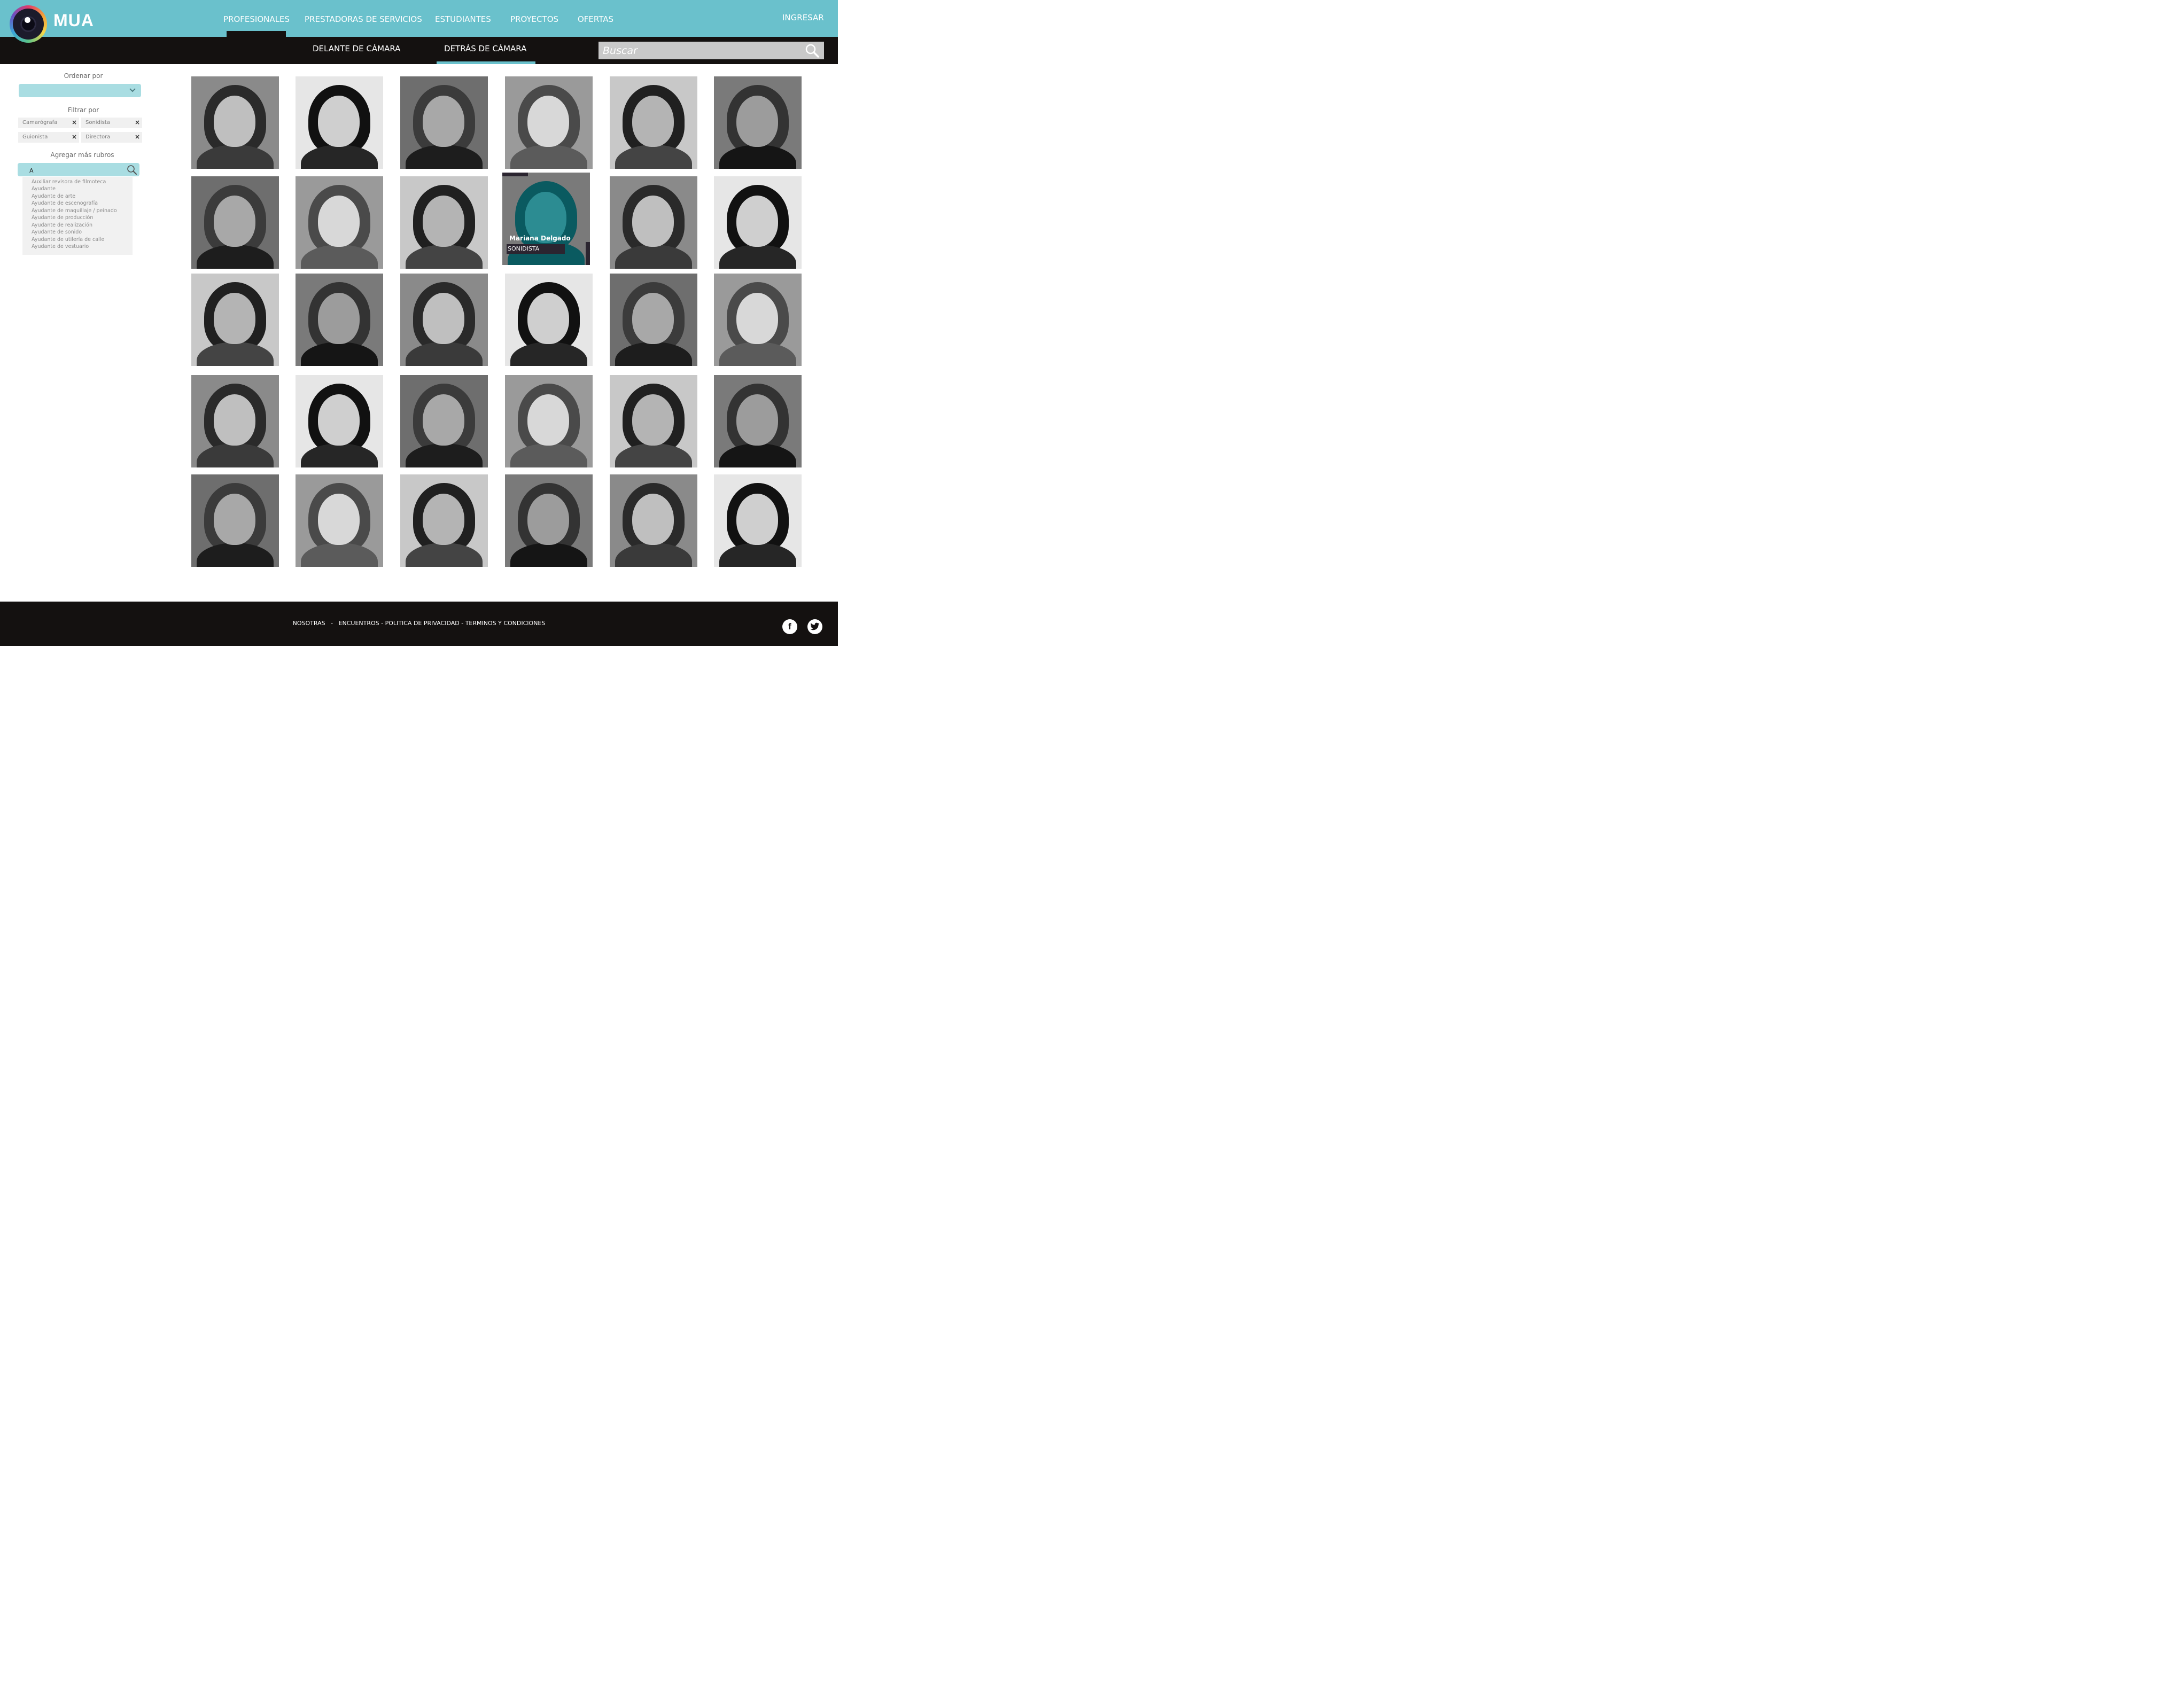 The image size is (2184, 1684). Describe the element at coordinates (68, 240) in the screenshot. I see `suggestion-item: Ayudante de utilería de calle` at that location.